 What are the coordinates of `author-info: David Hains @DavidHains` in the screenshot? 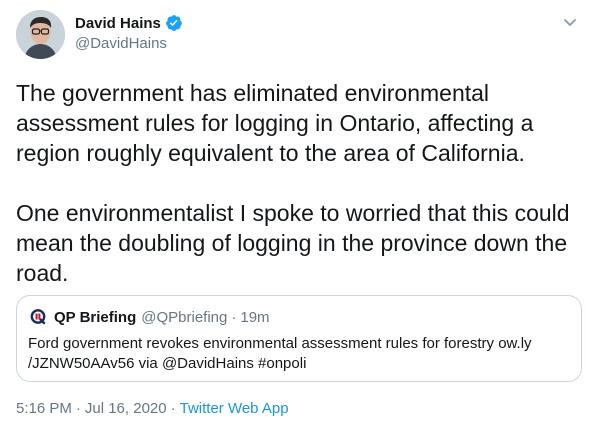 It's located at (129, 32).